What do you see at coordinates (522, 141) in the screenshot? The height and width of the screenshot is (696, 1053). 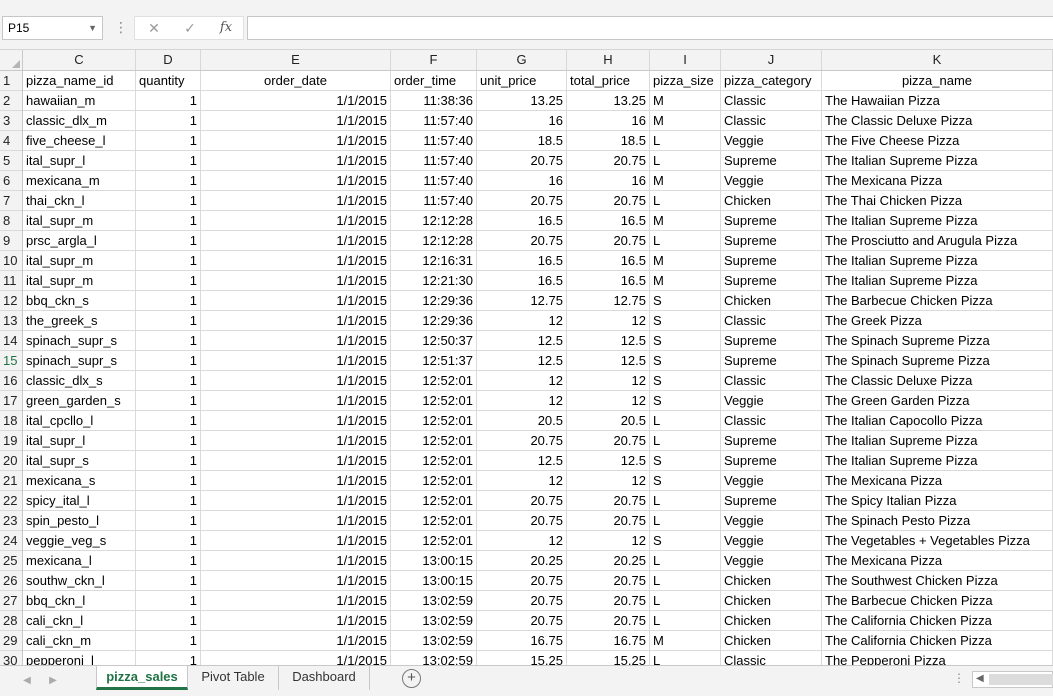 I see `cell-g: 18.5` at bounding box center [522, 141].